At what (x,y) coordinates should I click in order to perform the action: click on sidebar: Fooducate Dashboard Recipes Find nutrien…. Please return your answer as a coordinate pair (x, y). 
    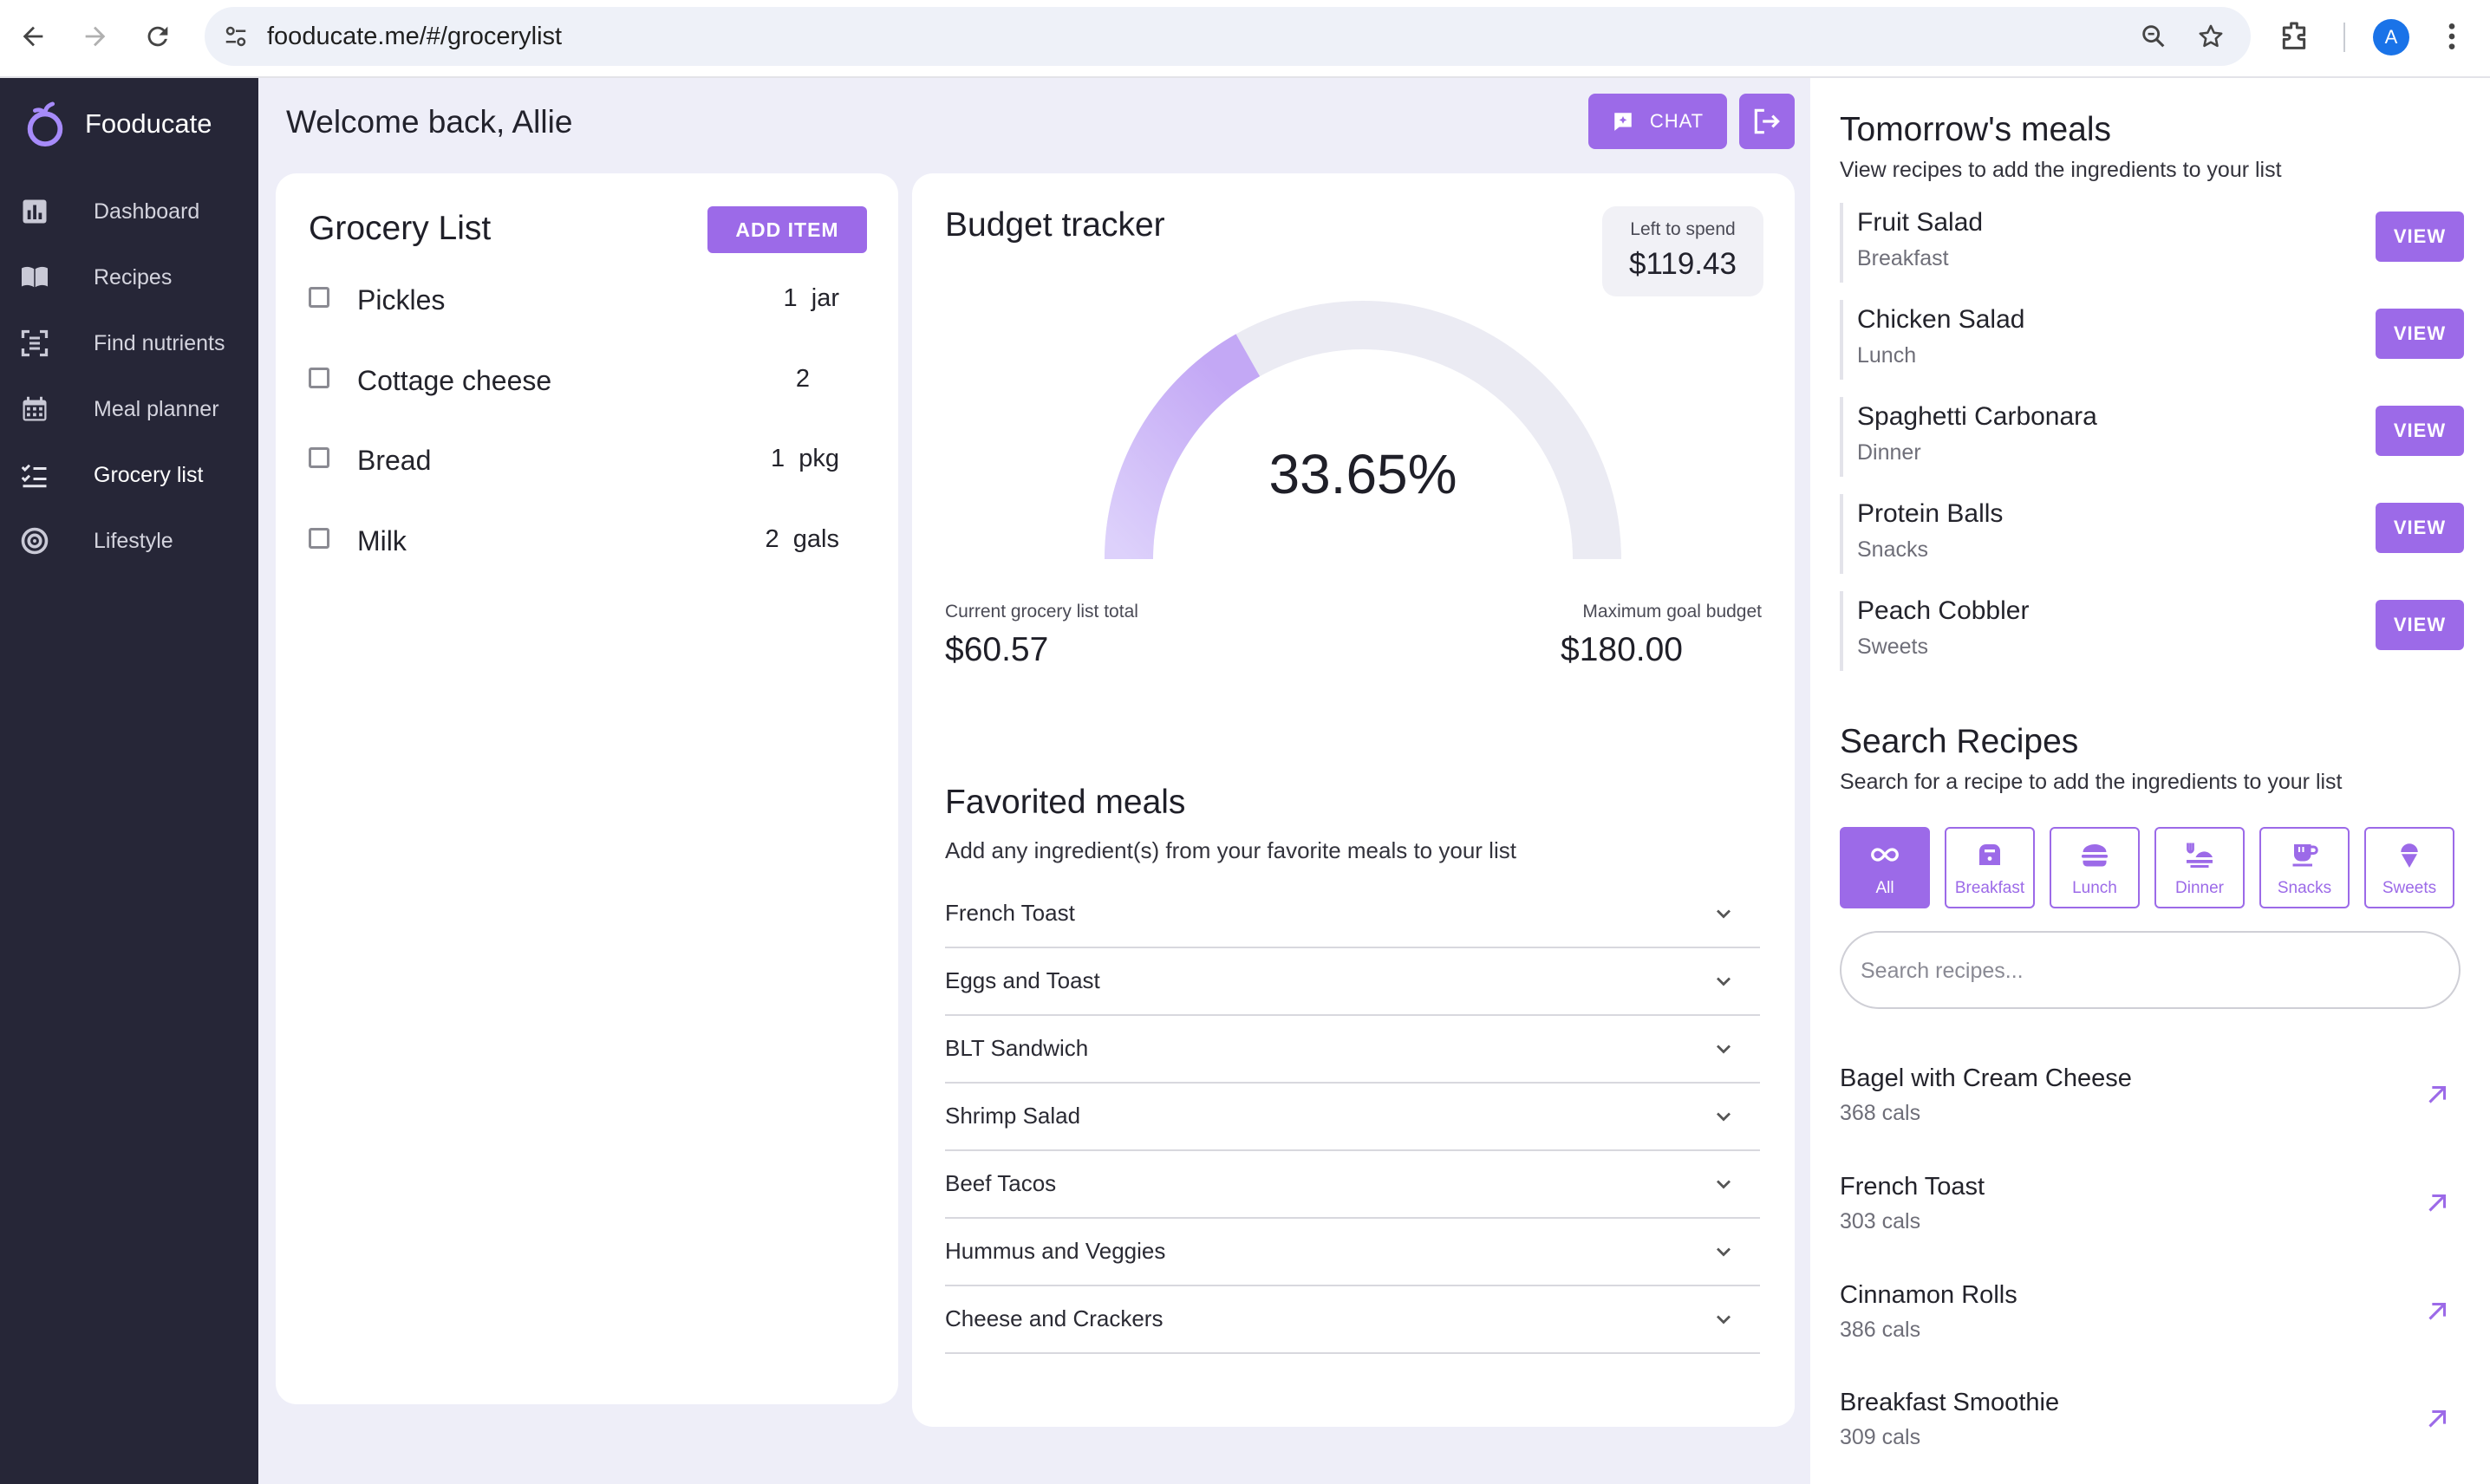
    Looking at the image, I should click on (129, 781).